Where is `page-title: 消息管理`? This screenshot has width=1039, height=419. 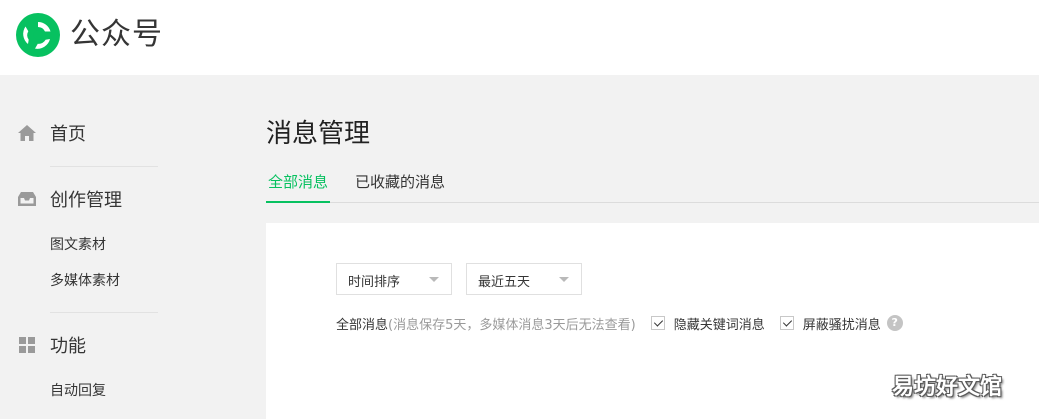
page-title: 消息管理 is located at coordinates (318, 134).